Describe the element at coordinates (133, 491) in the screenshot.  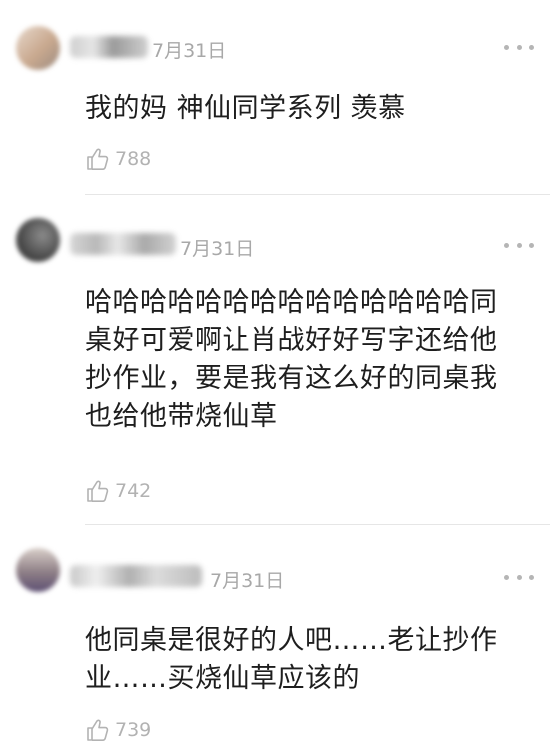
I see `like-count: 742` at that location.